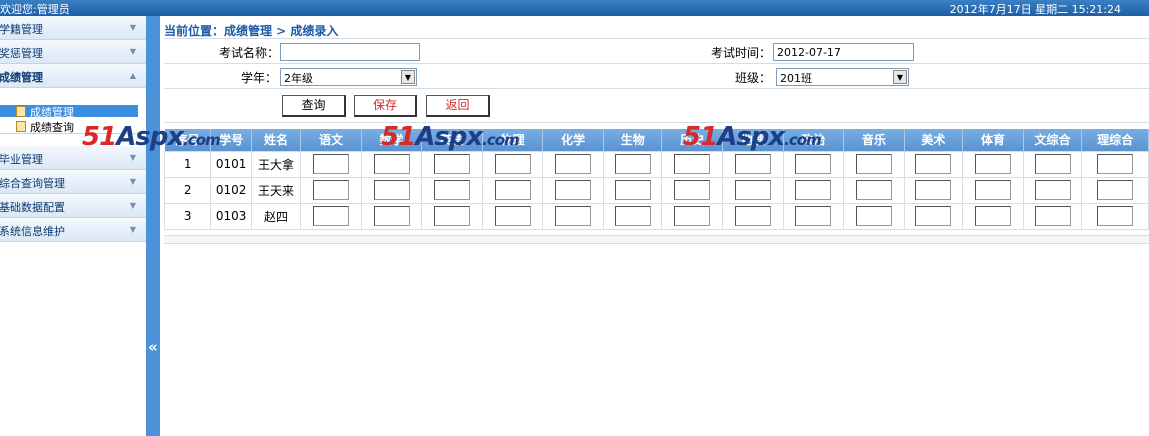 The image size is (1149, 436). What do you see at coordinates (251, 31) in the screenshot?
I see `breadcrumb: 当前位置：成绩管理 > 成绩录入` at bounding box center [251, 31].